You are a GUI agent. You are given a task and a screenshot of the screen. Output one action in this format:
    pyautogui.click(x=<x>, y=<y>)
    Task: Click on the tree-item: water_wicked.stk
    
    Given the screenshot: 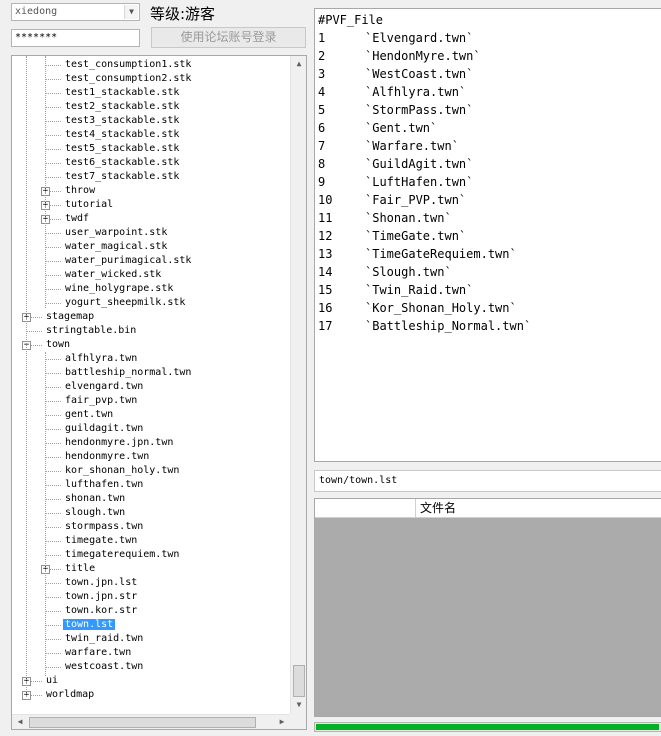 What is the action you would take?
    pyautogui.click(x=113, y=275)
    